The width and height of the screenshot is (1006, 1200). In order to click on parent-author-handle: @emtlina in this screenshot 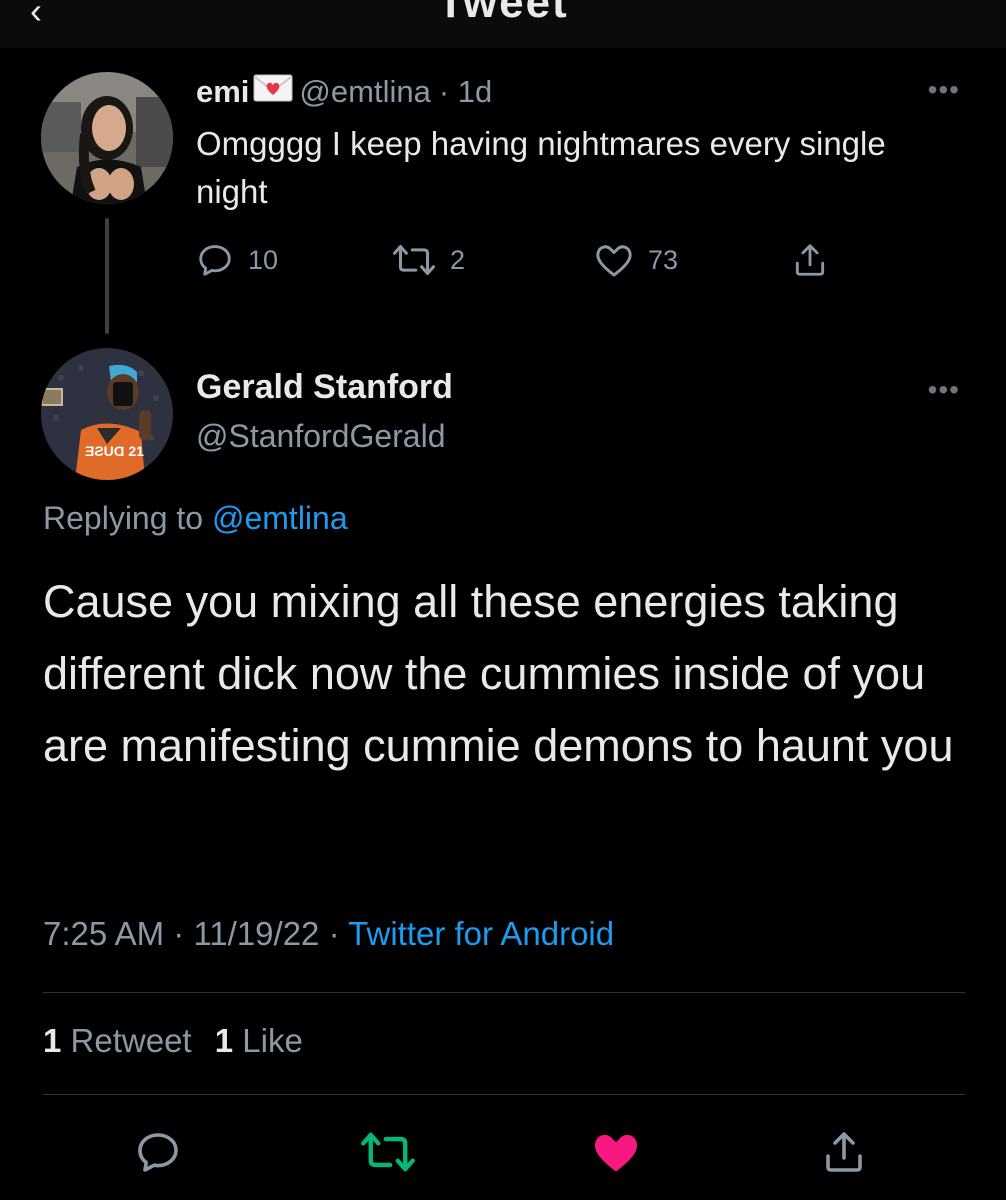, I will do `click(364, 92)`.